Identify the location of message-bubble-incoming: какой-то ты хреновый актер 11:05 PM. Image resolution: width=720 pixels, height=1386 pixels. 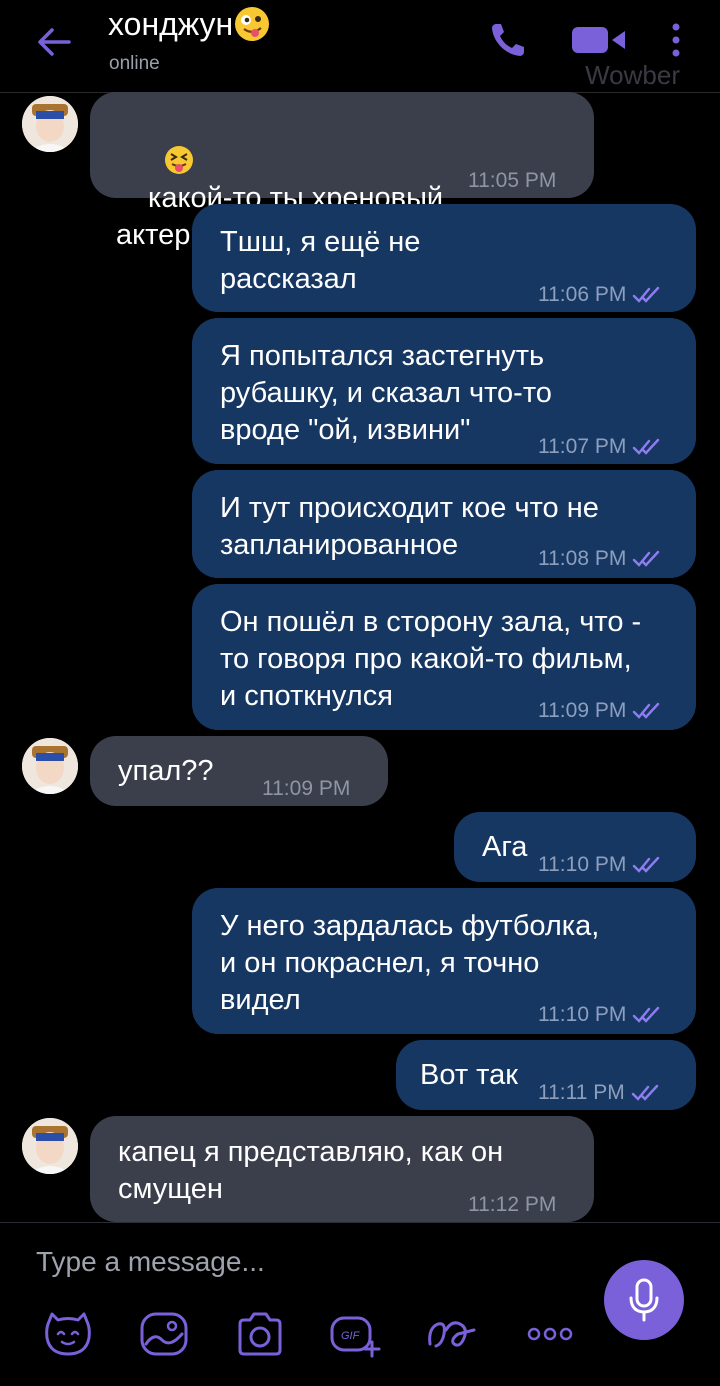
(342, 171).